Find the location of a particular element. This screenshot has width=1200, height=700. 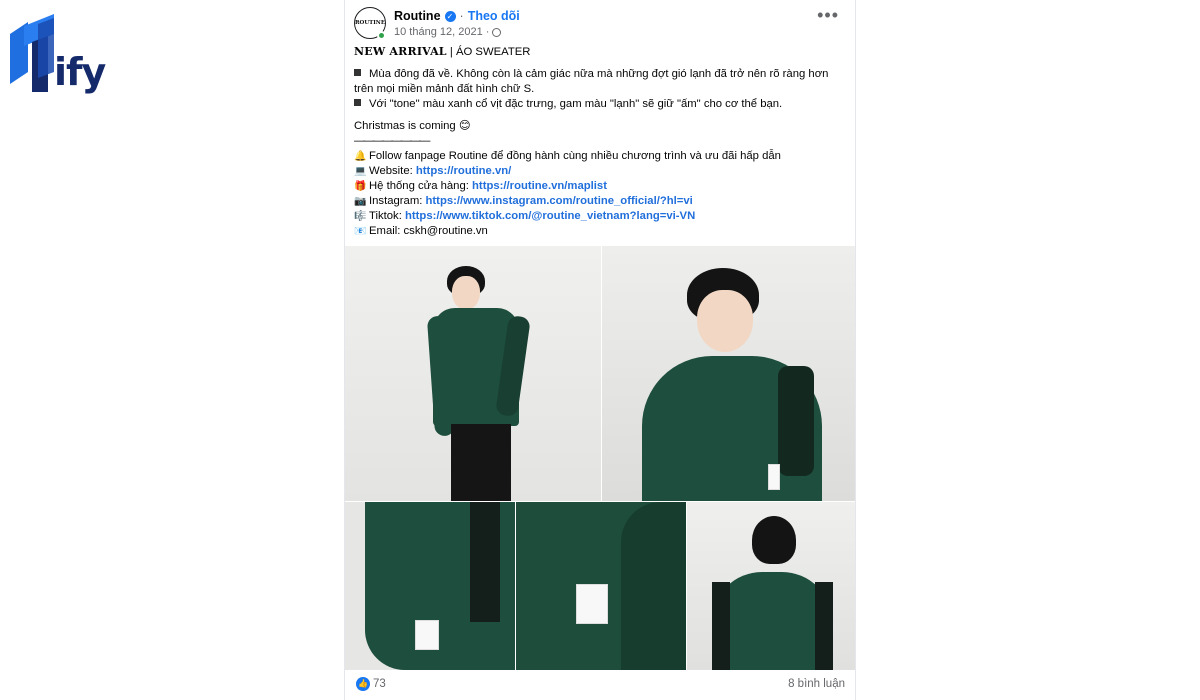

gift-icon: 🎁 is located at coordinates (360, 186).